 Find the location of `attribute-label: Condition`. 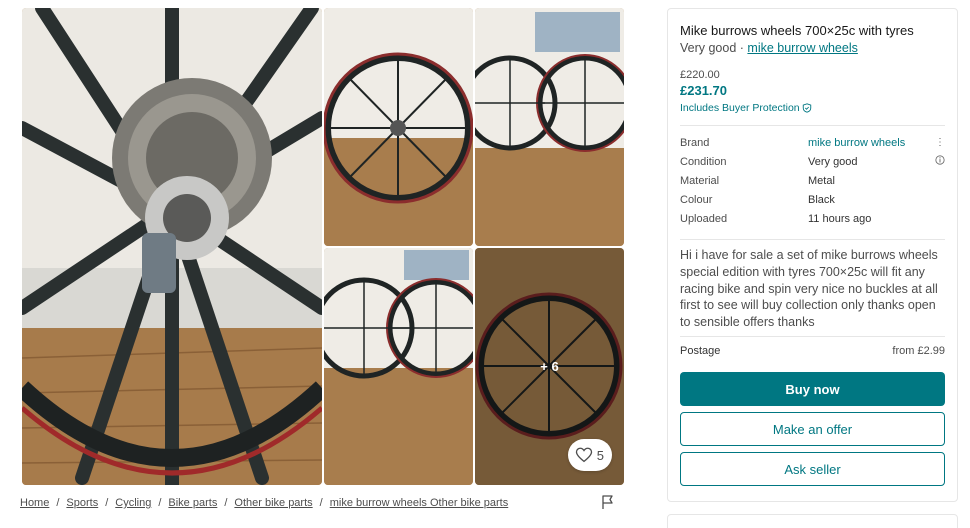

attribute-label: Condition is located at coordinates (703, 161).